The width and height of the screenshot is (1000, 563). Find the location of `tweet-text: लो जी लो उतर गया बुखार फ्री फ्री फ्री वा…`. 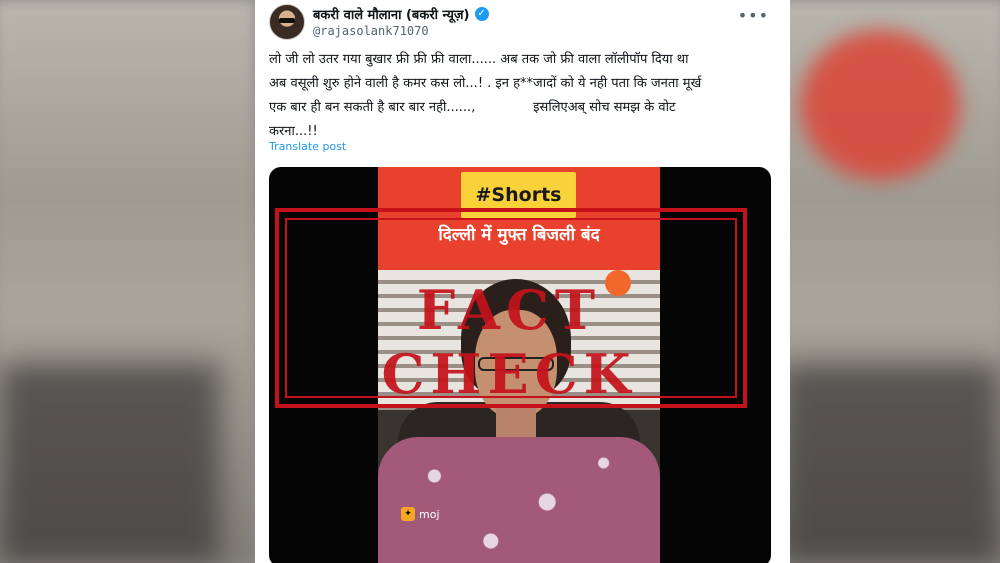

tweet-text: लो जी लो उतर गया बुखार फ्री फ्री फ्री वा… is located at coordinates (485, 95).